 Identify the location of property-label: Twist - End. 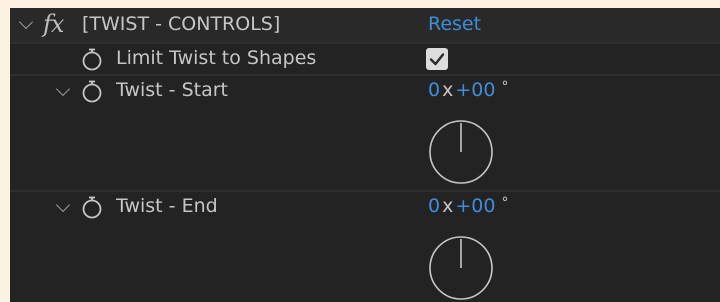
(167, 206).